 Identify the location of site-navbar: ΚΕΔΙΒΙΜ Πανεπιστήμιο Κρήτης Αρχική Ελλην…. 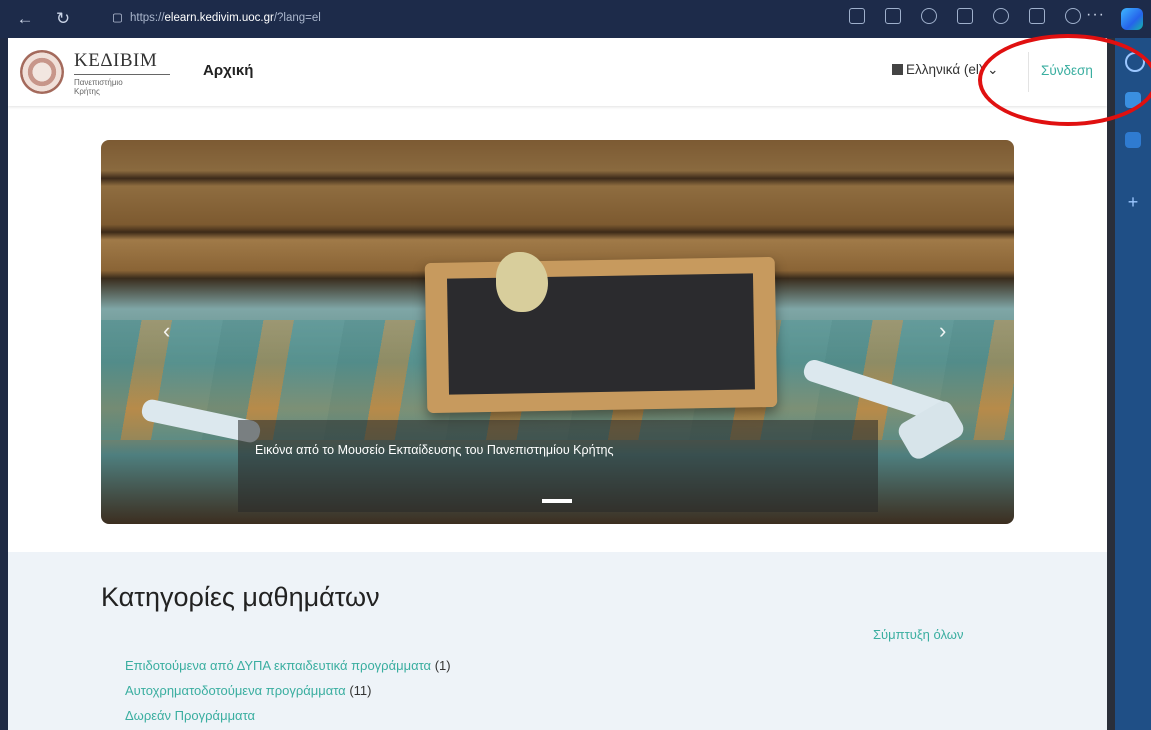
(557, 72).